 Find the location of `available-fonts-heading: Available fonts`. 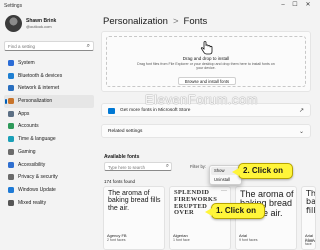

available-fonts-heading: Available fonts is located at coordinates (122, 157).